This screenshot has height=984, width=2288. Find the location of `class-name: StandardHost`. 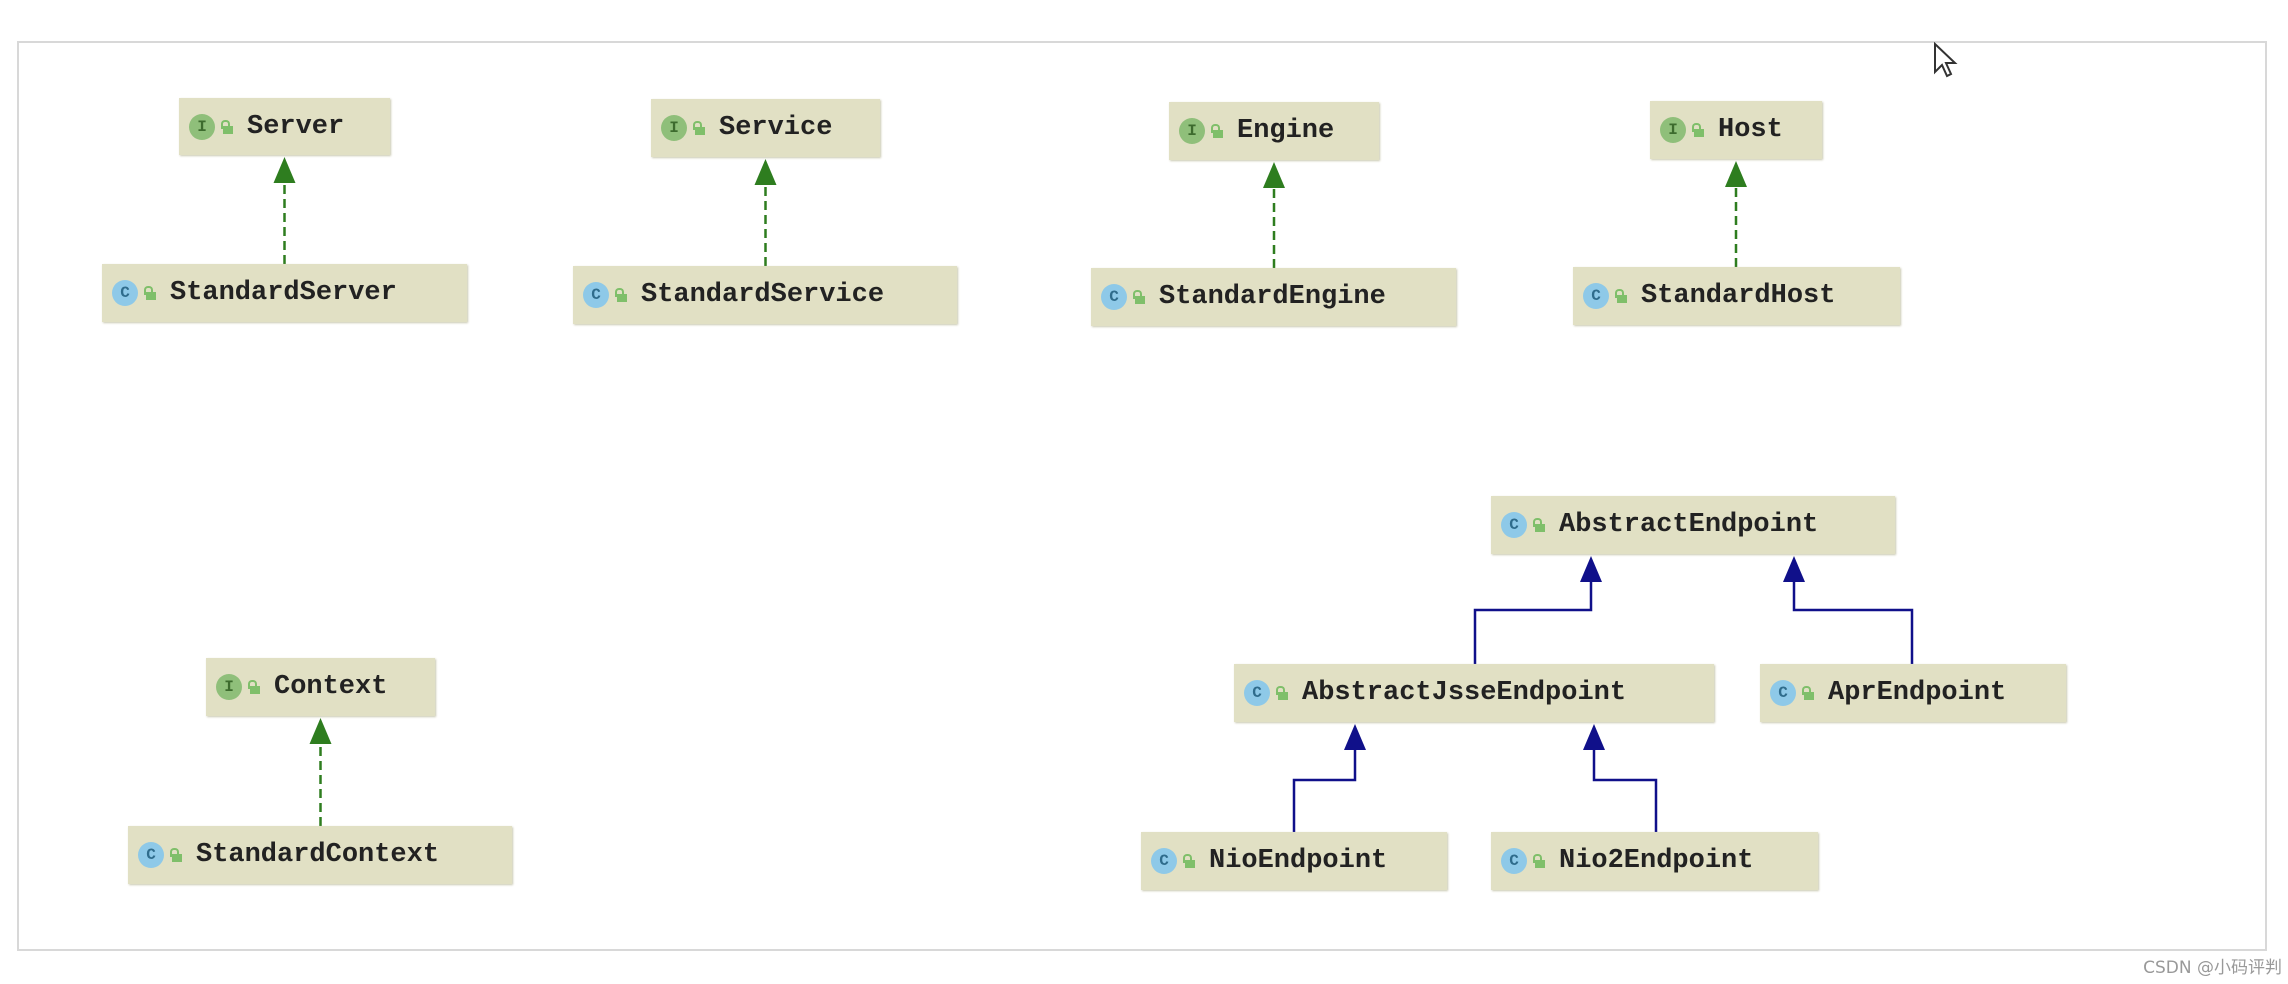

class-name: StandardHost is located at coordinates (1738, 296).